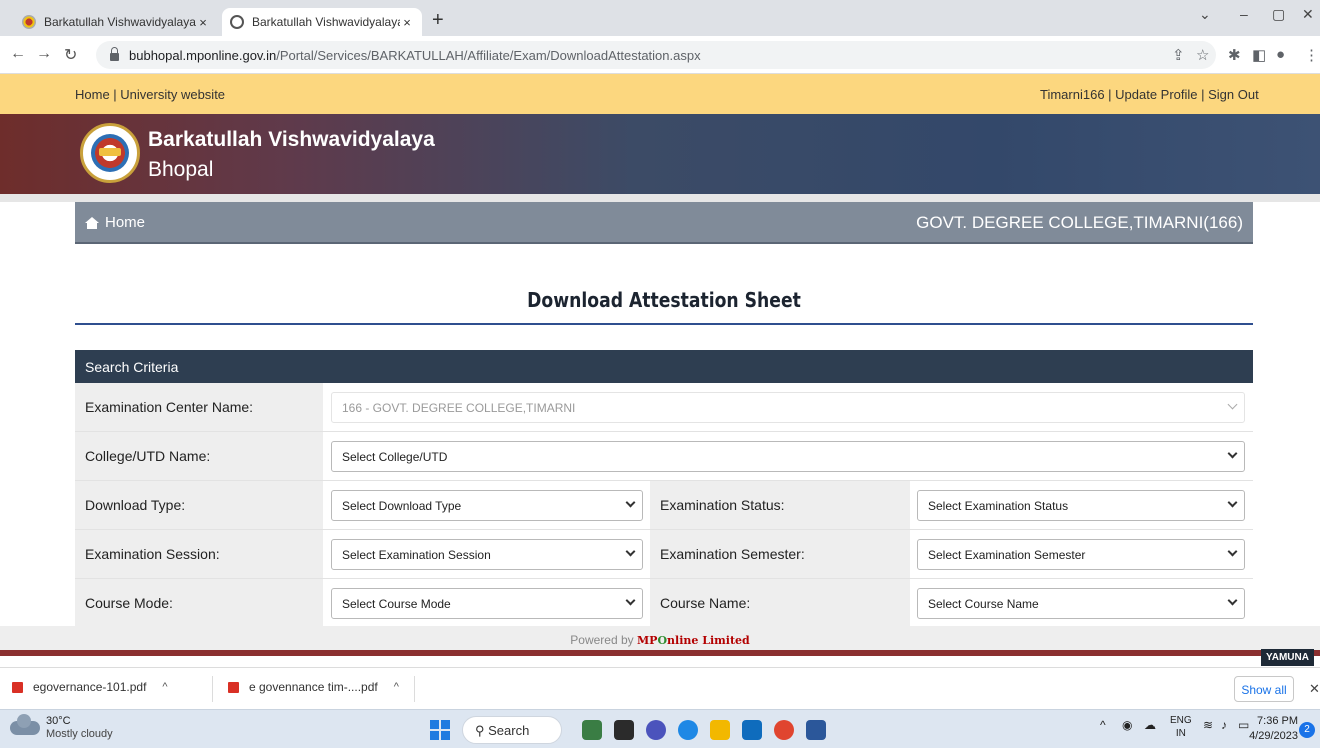 The image size is (1320, 748). I want to click on browser-tab-1: Barkatullah Vishwavidyalaya,Bhop ×, so click(116, 22).